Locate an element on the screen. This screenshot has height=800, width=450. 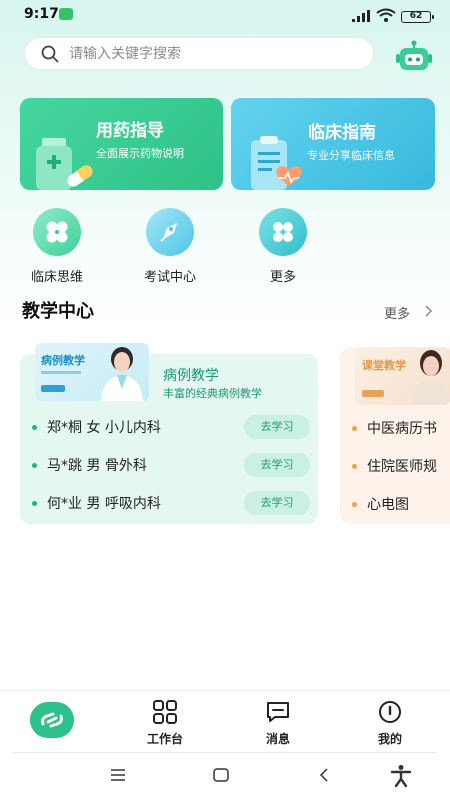
case-text: 住院医师规 is located at coordinates (402, 467).